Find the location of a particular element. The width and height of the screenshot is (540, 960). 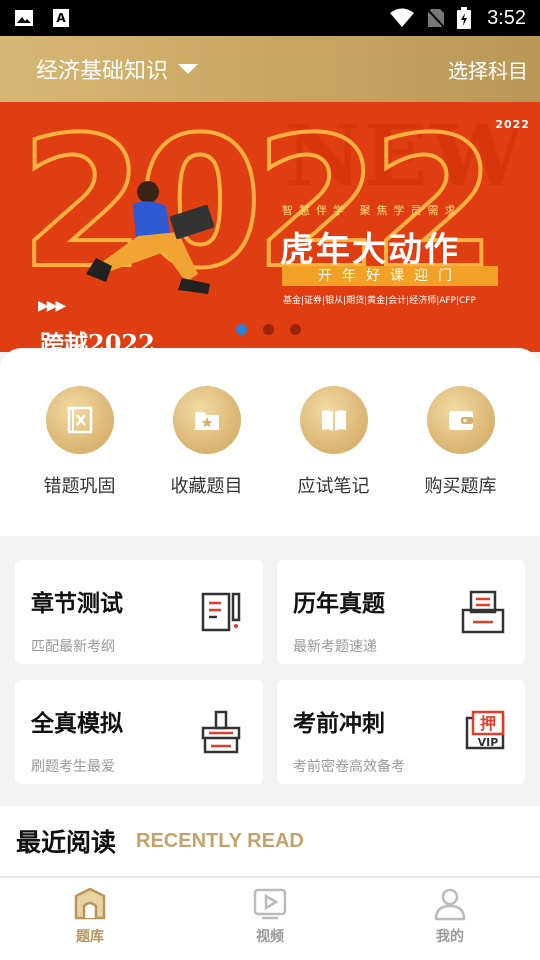

clock: 3:52 is located at coordinates (506, 17).